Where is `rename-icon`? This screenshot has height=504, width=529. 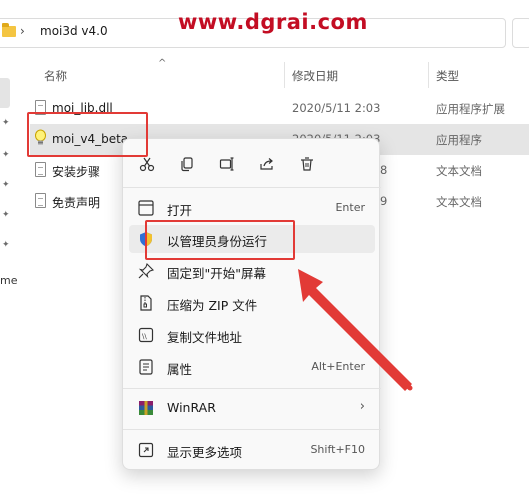 rename-icon is located at coordinates (226, 164).